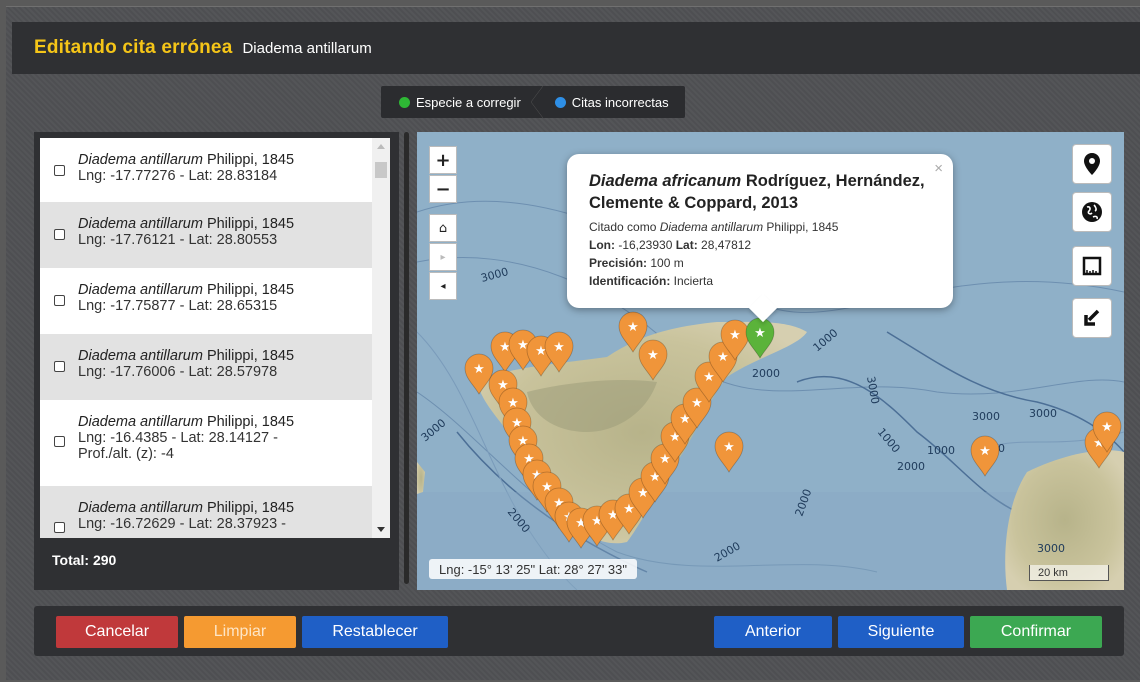 This screenshot has height=682, width=1140. I want to click on selected-citation-marker: ★, so click(760, 338).